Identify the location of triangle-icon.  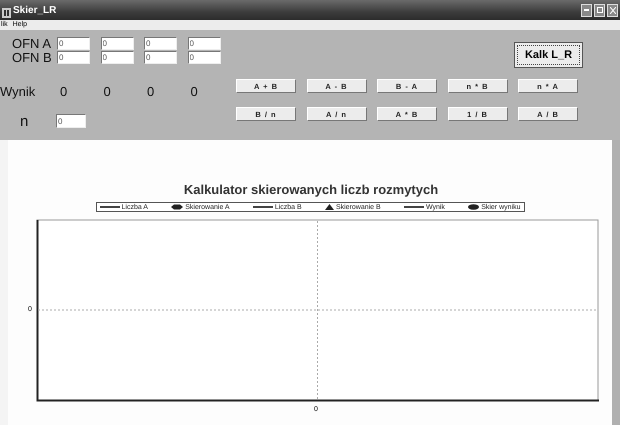
(329, 207).